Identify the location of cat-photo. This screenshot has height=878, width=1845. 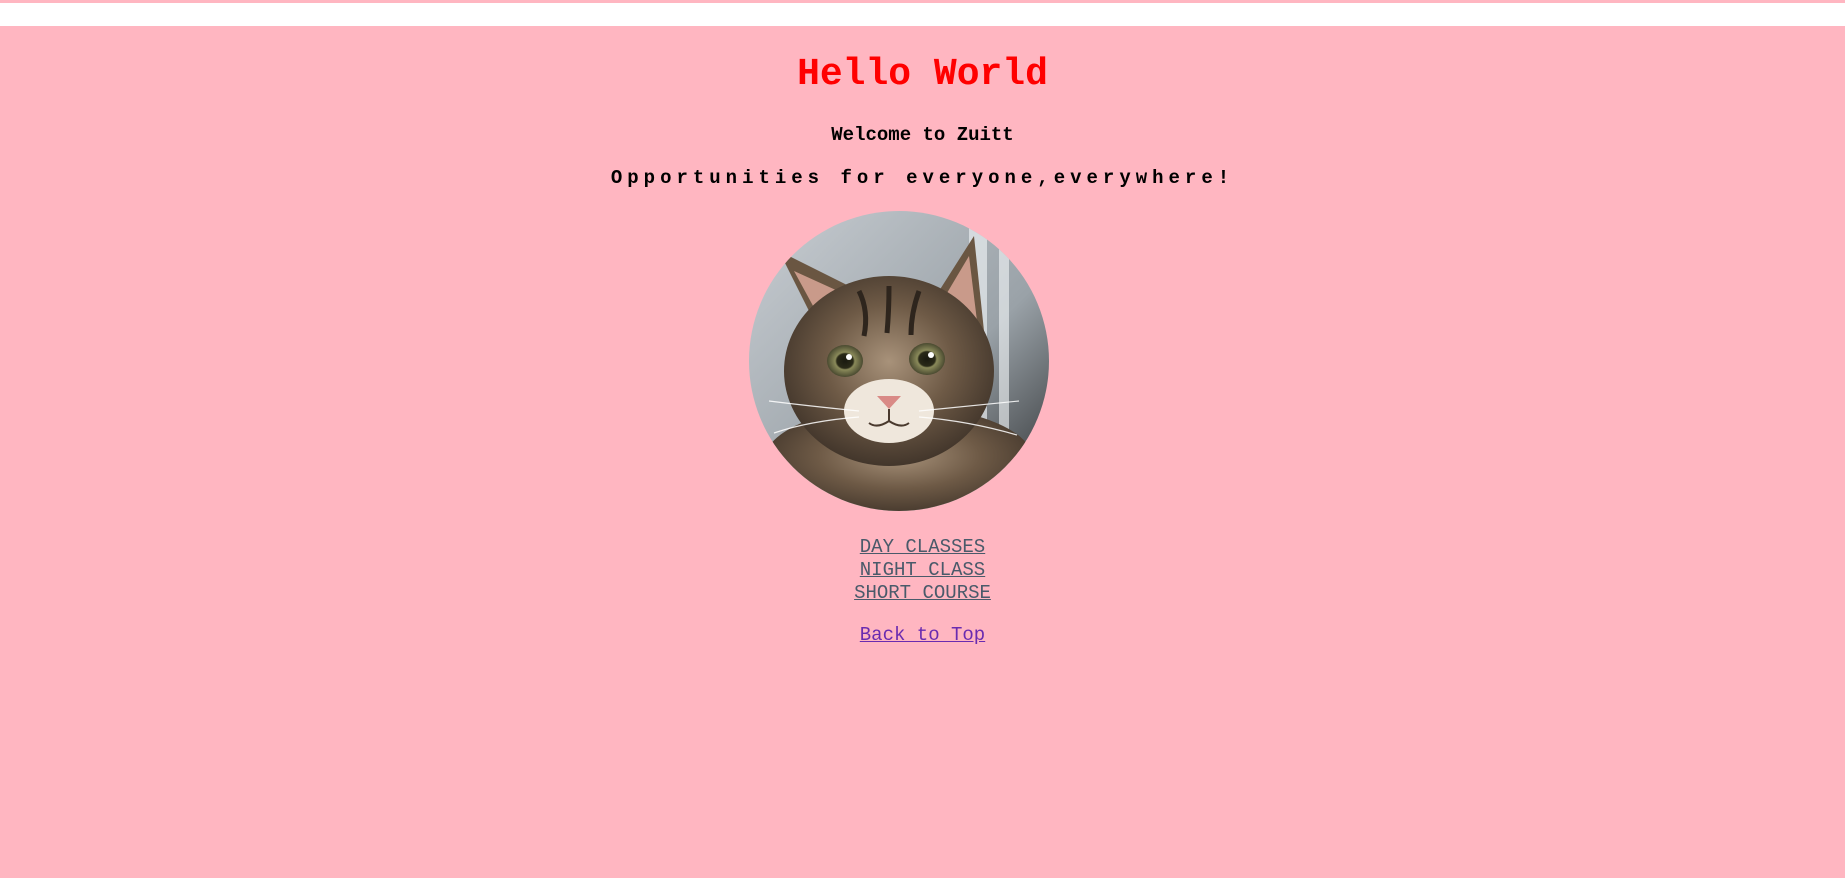
(899, 361).